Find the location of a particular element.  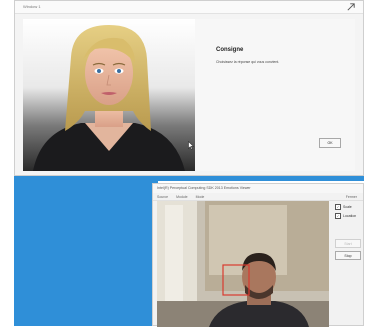

location-checkbox: ✓ is located at coordinates (338, 216).